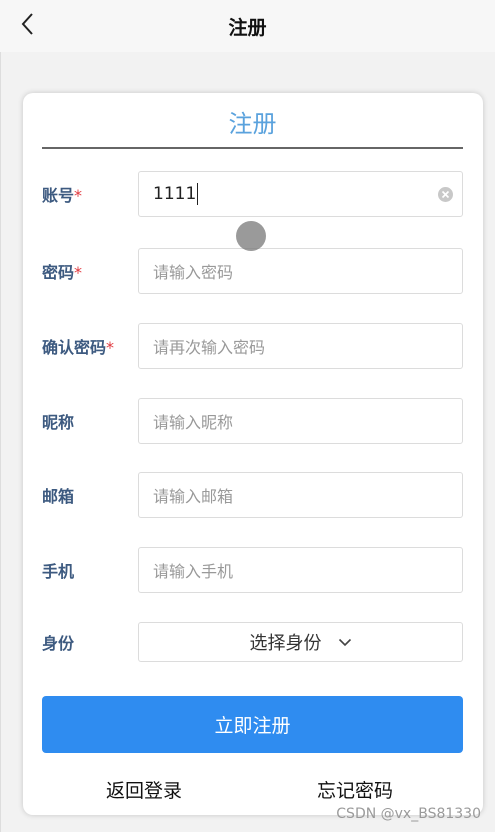 This screenshot has width=495, height=832. I want to click on account-value: 1111, so click(175, 194).